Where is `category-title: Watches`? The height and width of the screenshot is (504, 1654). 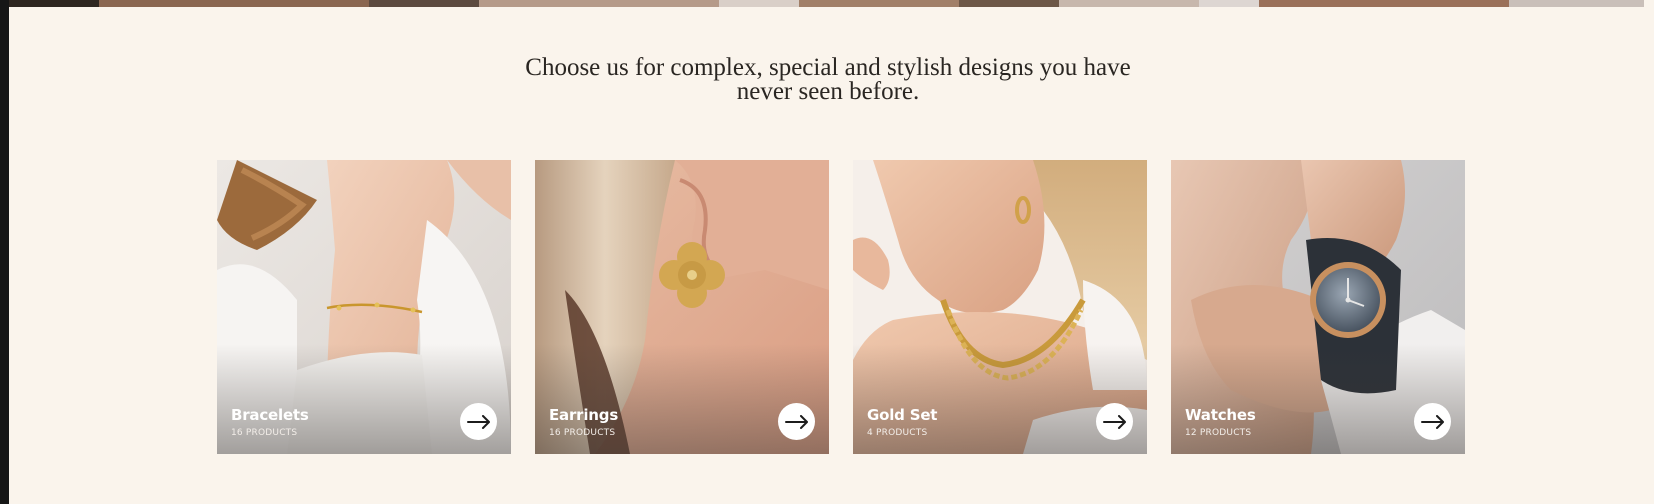
category-title: Watches is located at coordinates (1220, 415).